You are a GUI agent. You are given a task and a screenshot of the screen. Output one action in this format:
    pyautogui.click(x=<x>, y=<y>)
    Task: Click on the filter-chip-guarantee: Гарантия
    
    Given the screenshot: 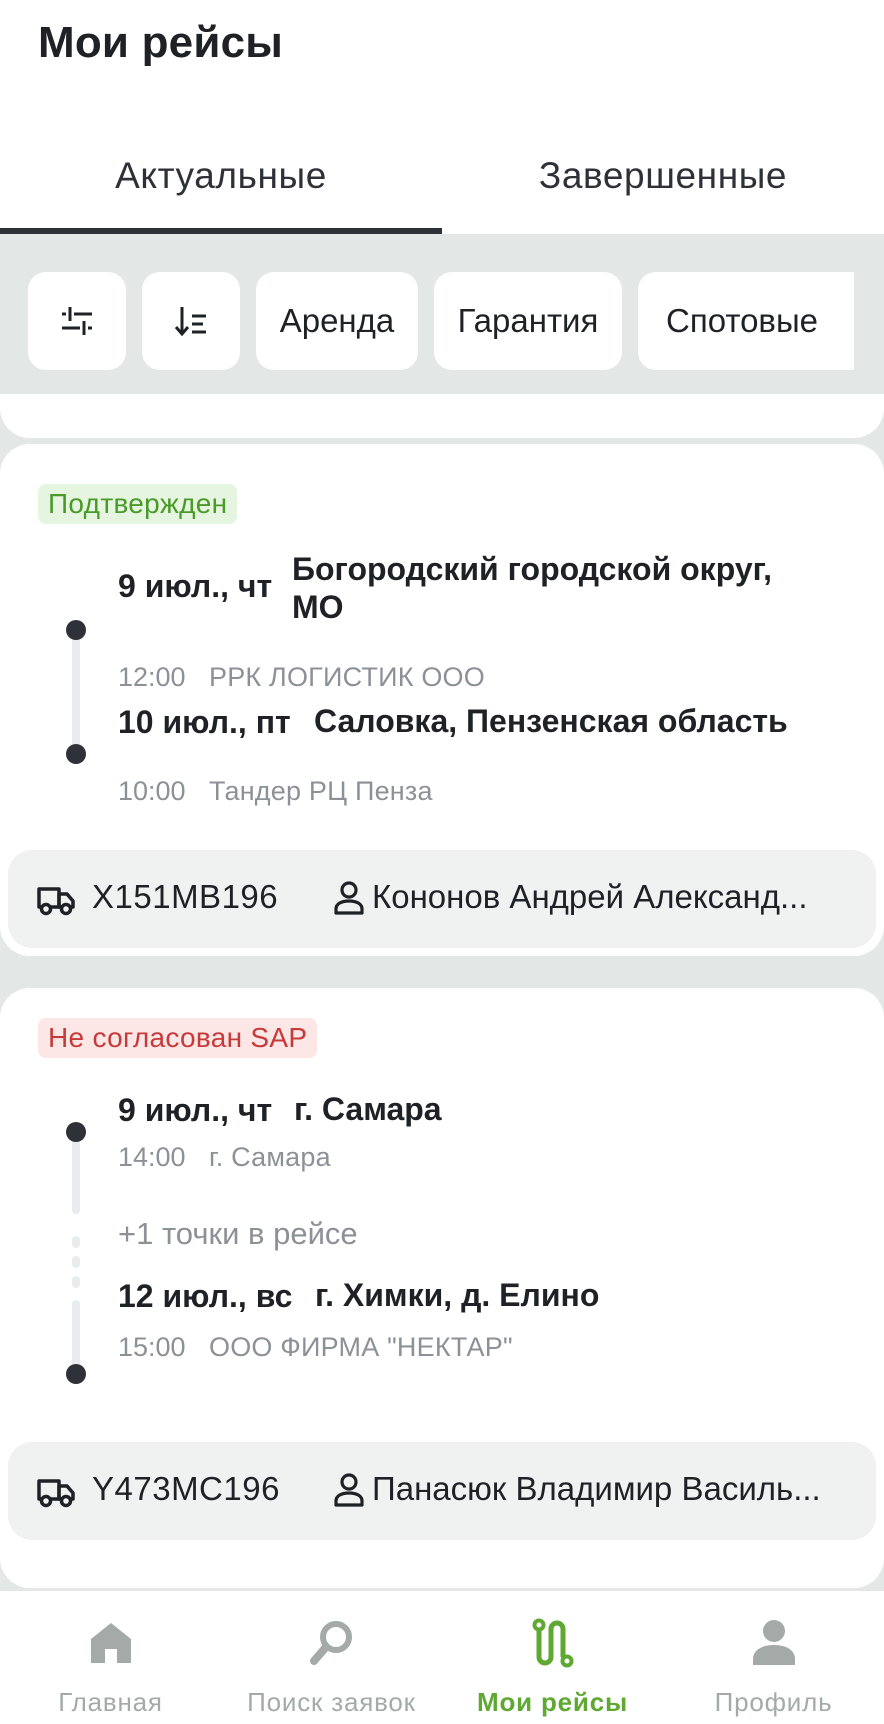 What is the action you would take?
    pyautogui.click(x=528, y=321)
    